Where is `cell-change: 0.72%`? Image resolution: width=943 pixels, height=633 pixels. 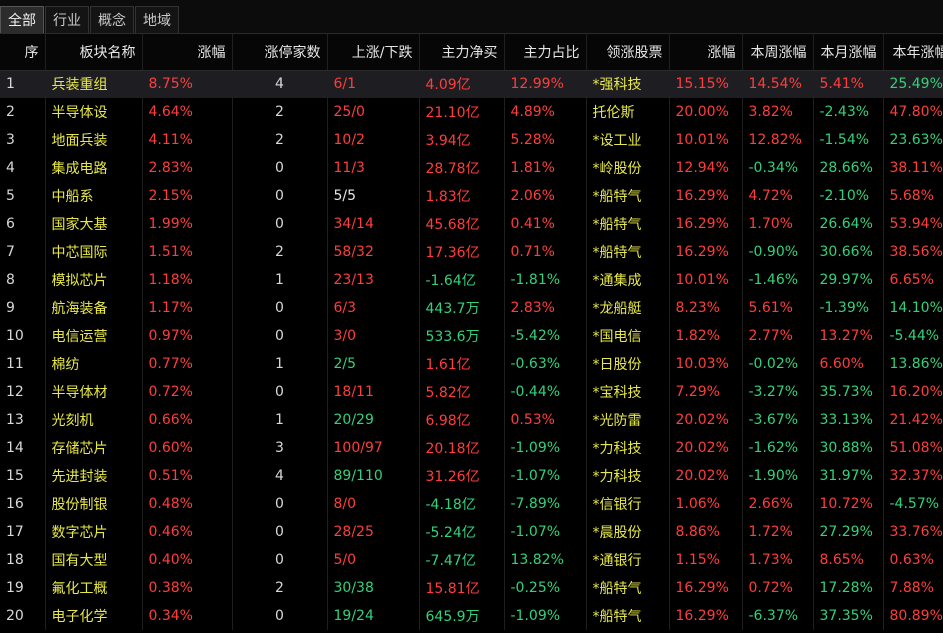 cell-change: 0.72% is located at coordinates (187, 392).